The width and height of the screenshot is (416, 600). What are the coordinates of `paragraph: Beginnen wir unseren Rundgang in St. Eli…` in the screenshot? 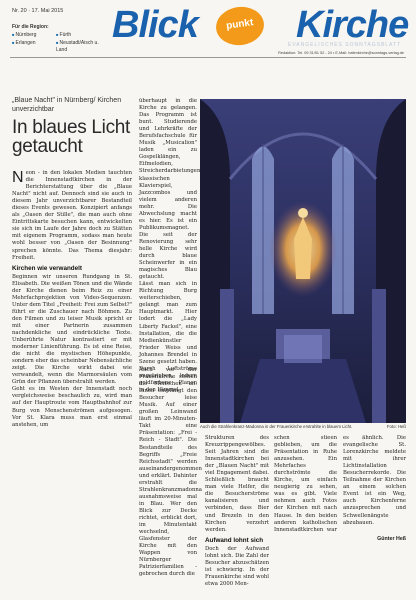 It's located at (72, 329).